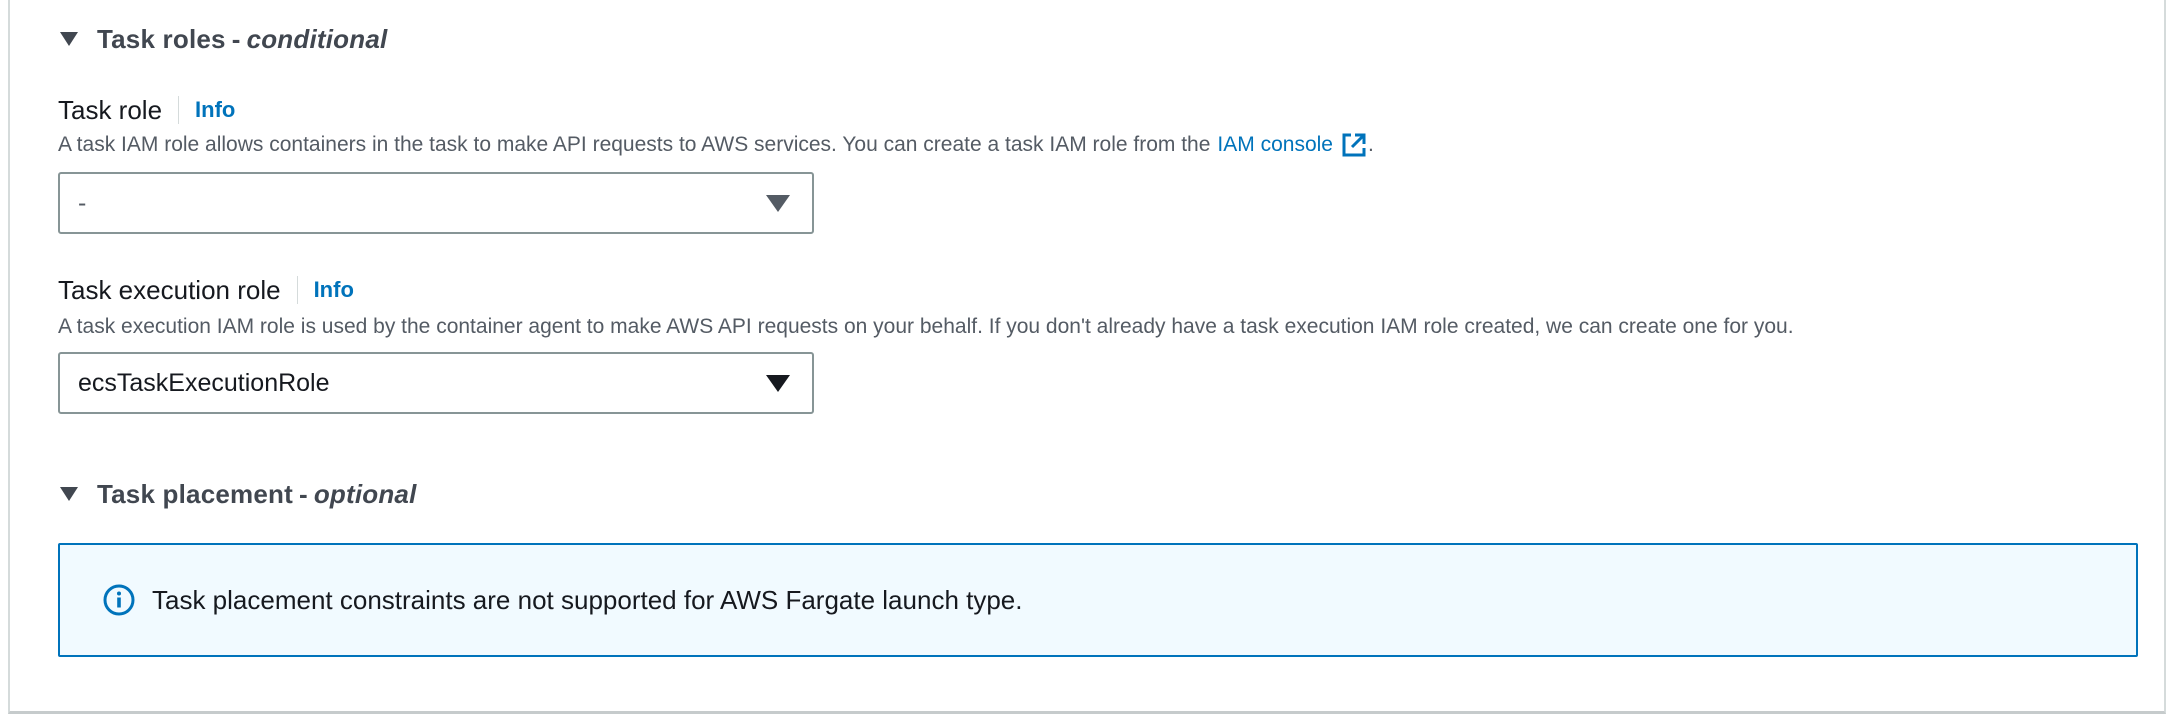 The height and width of the screenshot is (720, 2174). I want to click on task-role-label-row: Task role Info, so click(146, 110).